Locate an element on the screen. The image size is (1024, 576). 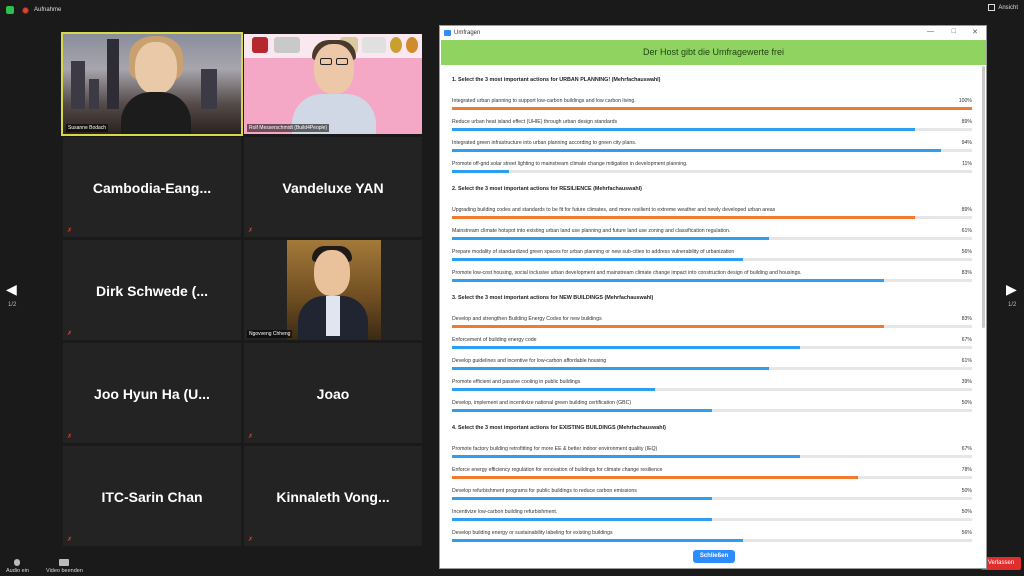
option-percent: 56% is located at coordinates (966, 533).